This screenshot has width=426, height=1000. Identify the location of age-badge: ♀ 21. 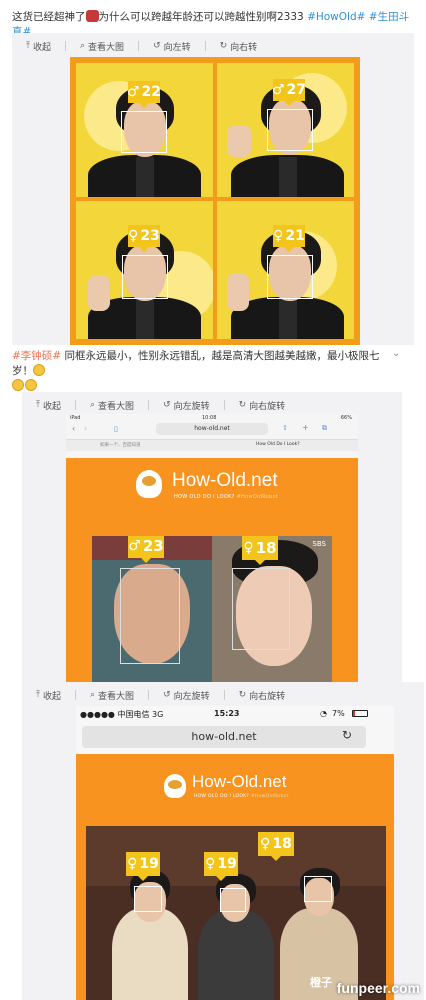
(289, 238).